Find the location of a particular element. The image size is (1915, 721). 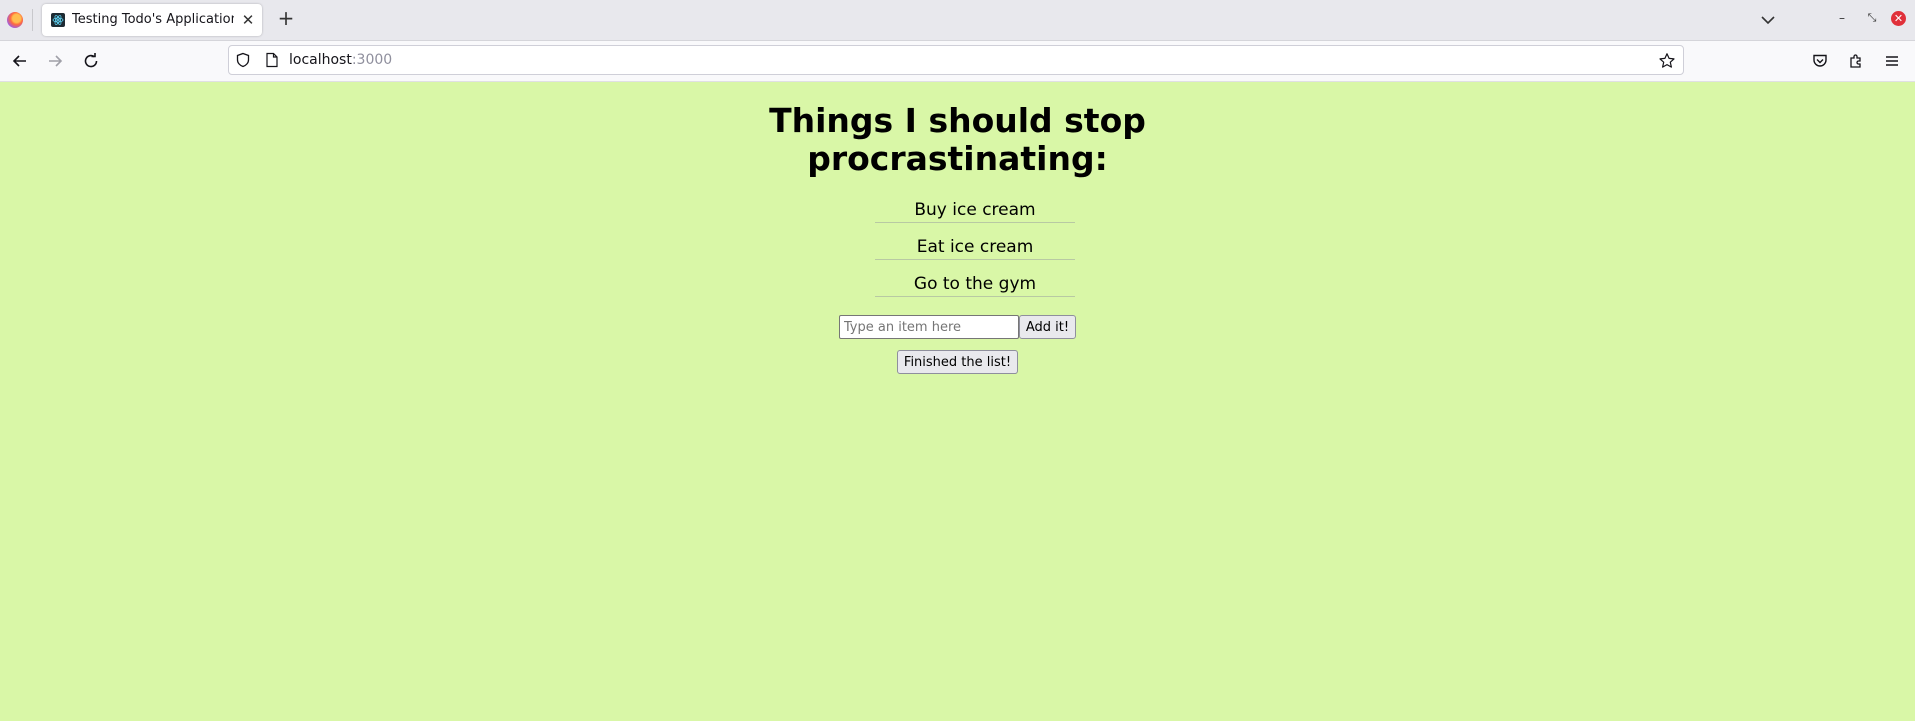

tab-title: Testing Todo's Application is located at coordinates (153, 19).